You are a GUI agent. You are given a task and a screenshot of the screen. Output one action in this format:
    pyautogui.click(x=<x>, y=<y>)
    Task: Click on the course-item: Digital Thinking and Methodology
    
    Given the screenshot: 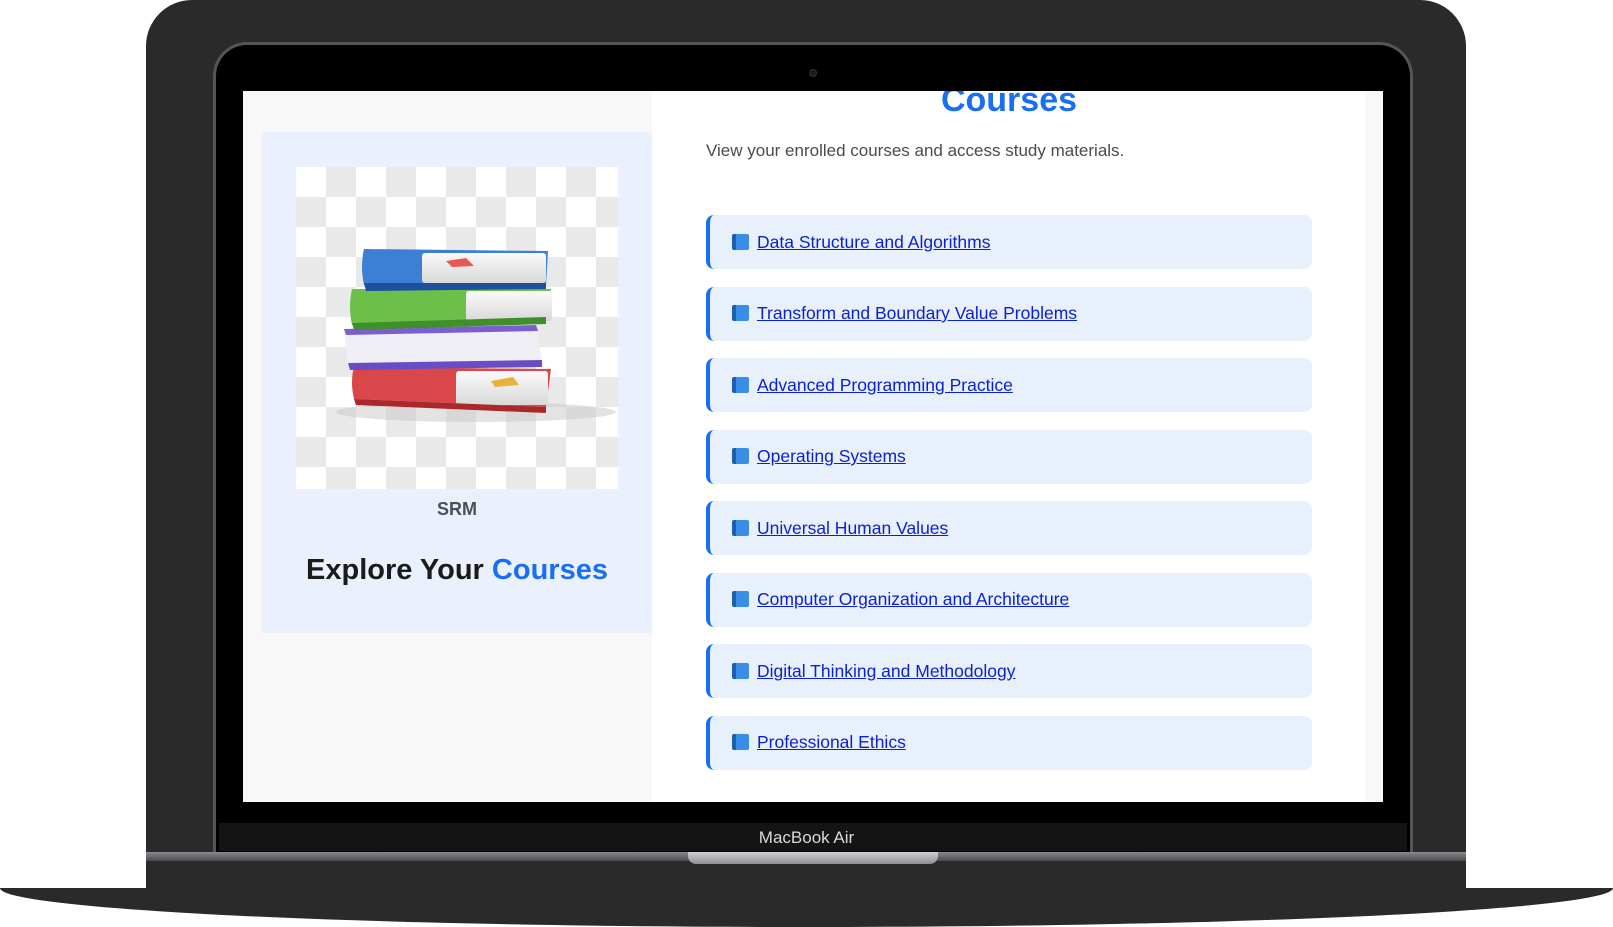 What is the action you would take?
    pyautogui.click(x=1009, y=671)
    